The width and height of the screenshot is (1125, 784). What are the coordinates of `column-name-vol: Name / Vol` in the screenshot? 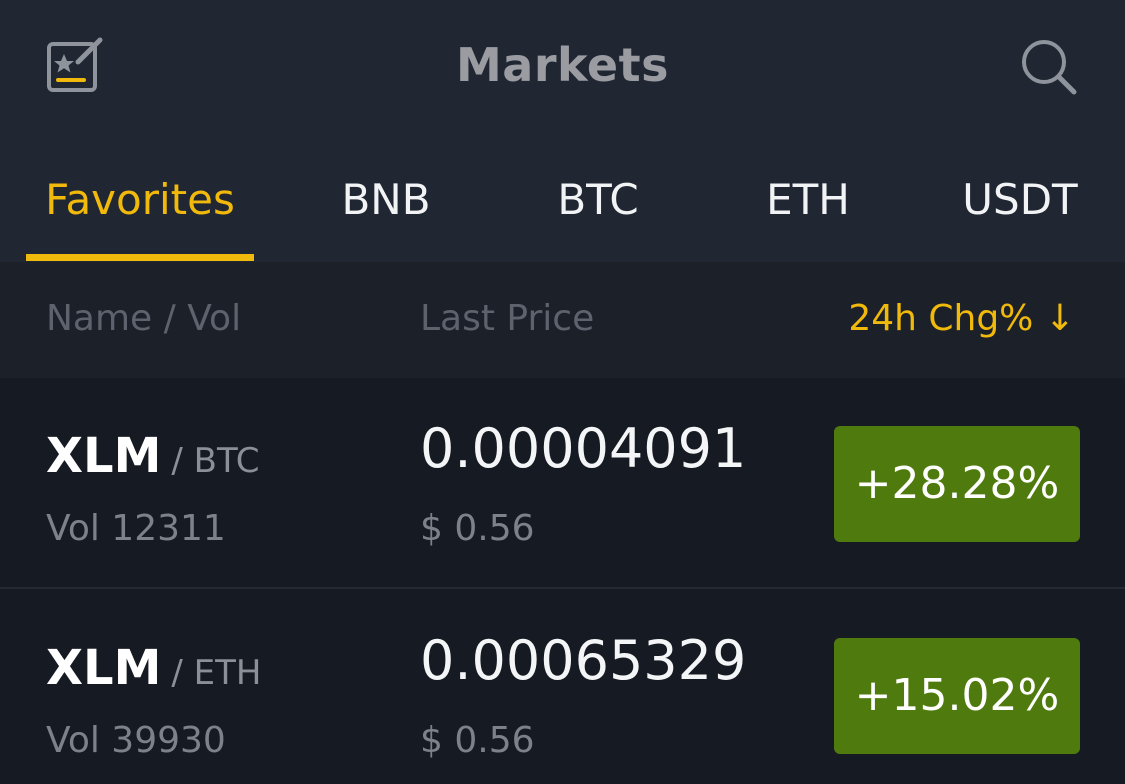 It's located at (143, 319).